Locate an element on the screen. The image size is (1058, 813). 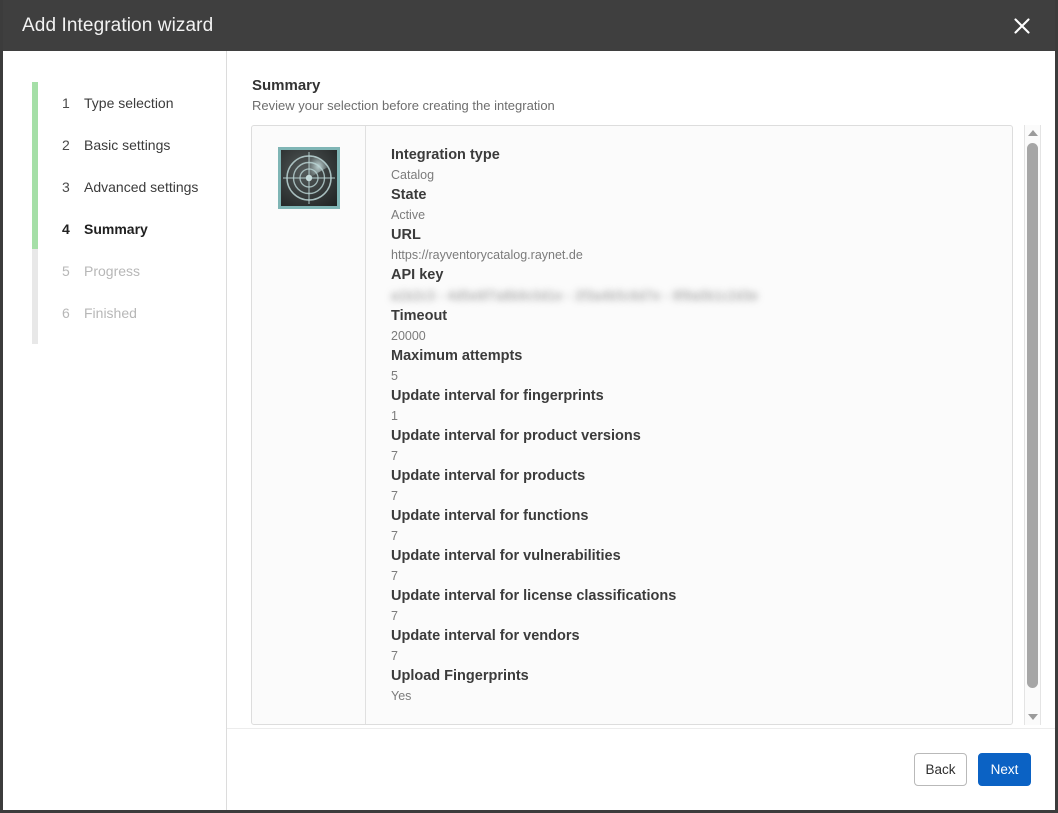
summary-field: Upload Fingerprints Yes is located at coordinates (701, 686).